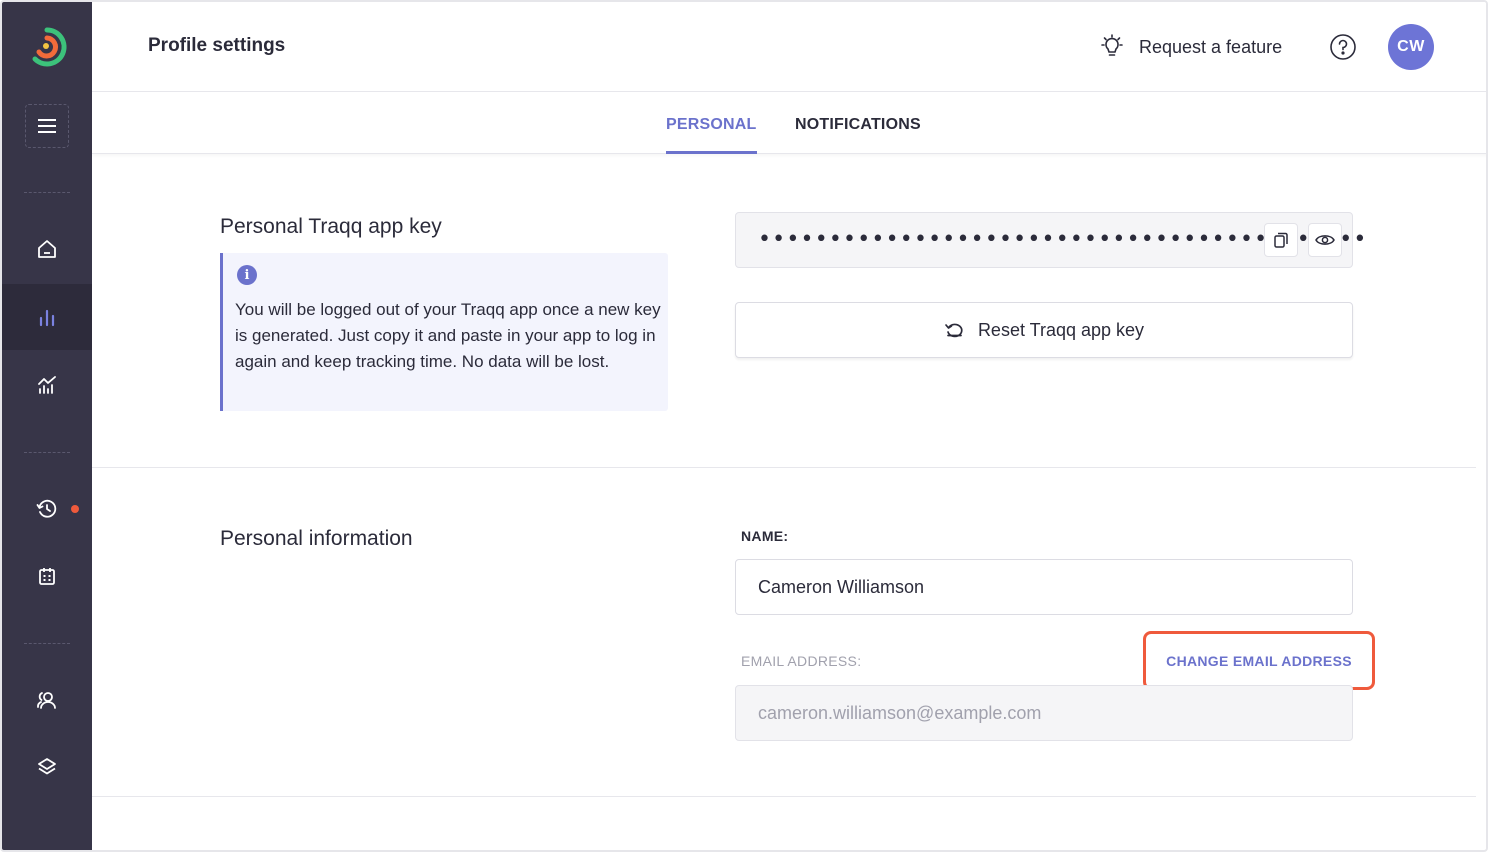  I want to click on lightbulb-icon, so click(1112, 45).